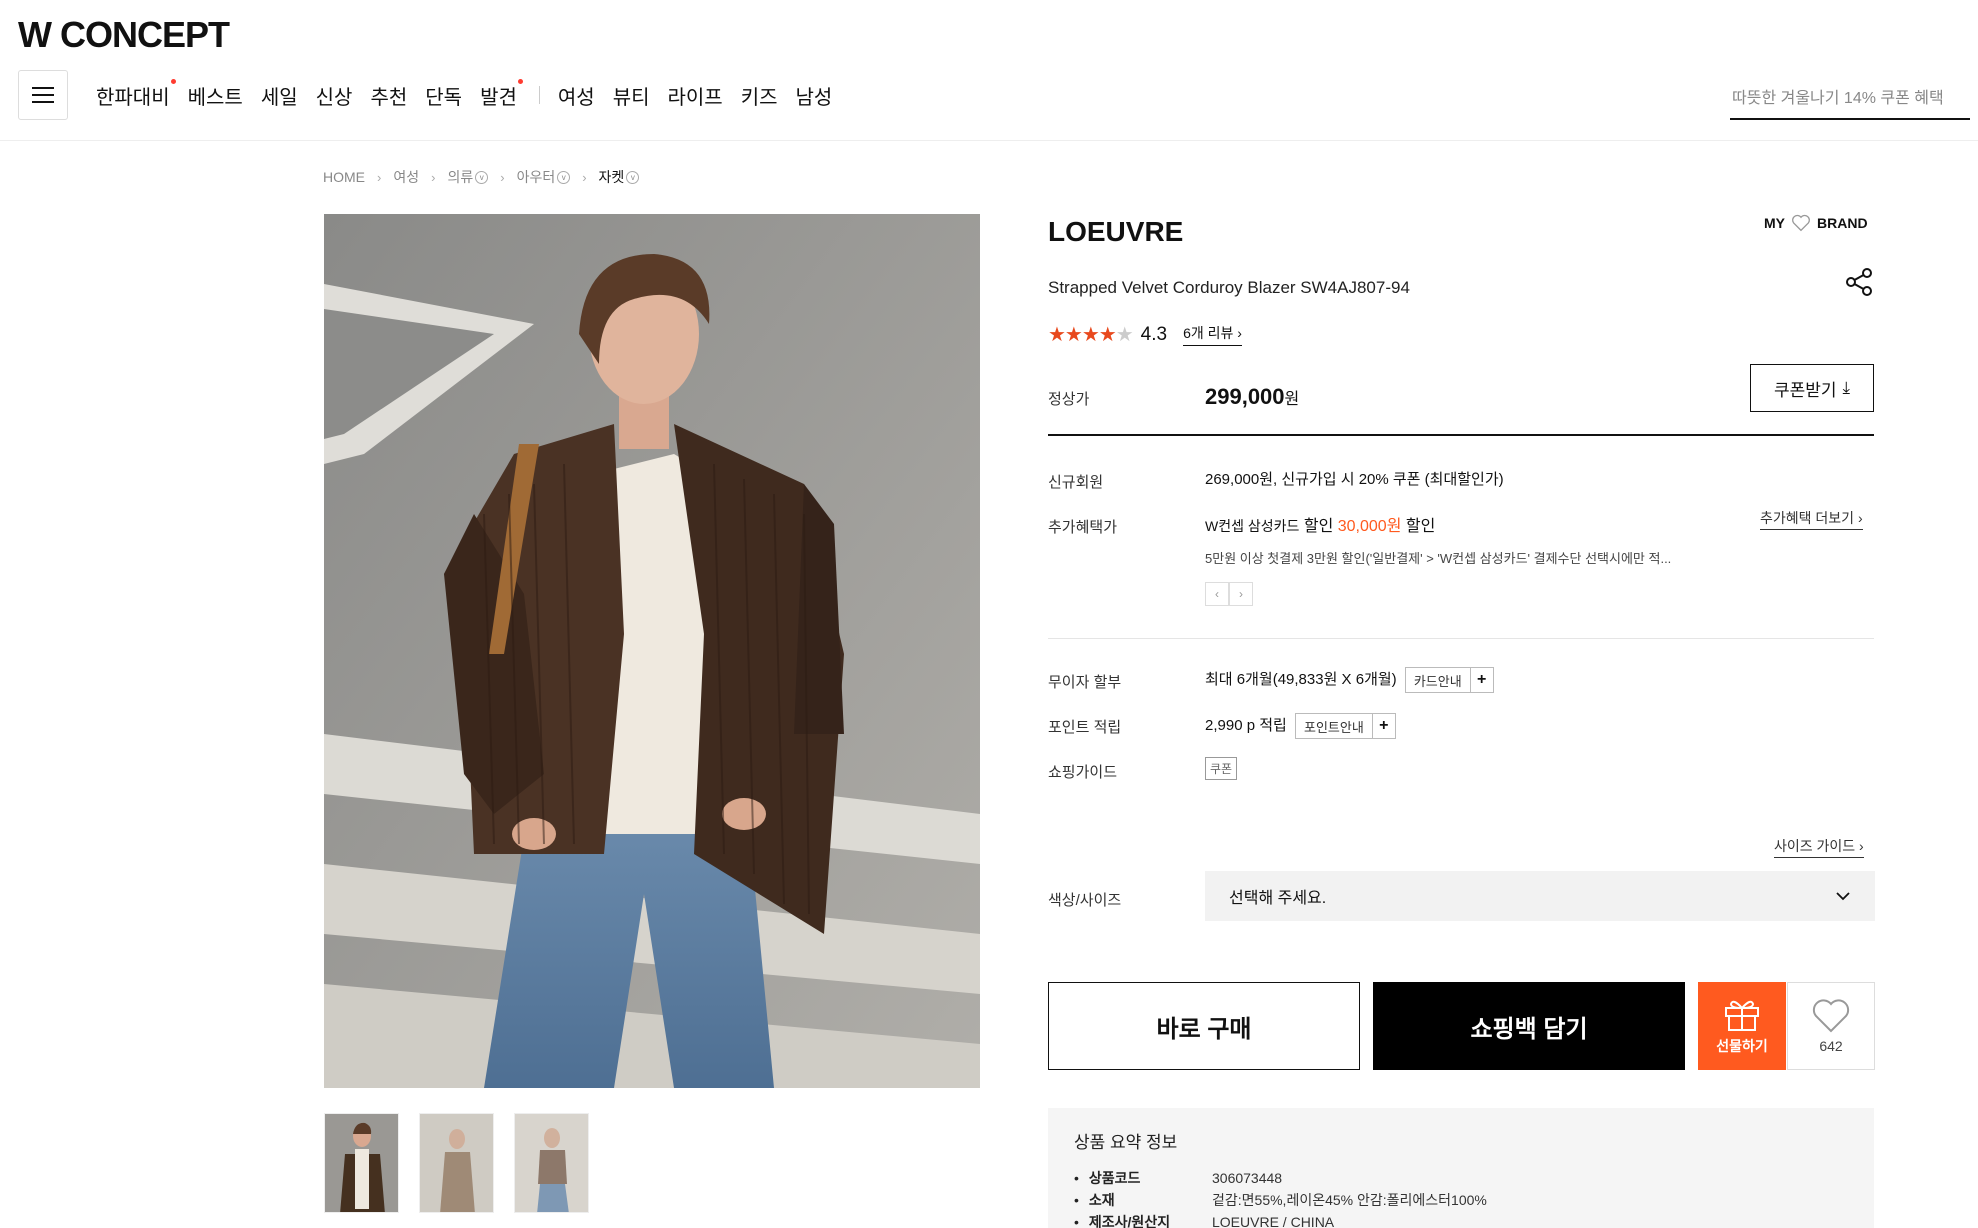 This screenshot has height=1228, width=1978. I want to click on nav-item-new: 신상, so click(334, 95).